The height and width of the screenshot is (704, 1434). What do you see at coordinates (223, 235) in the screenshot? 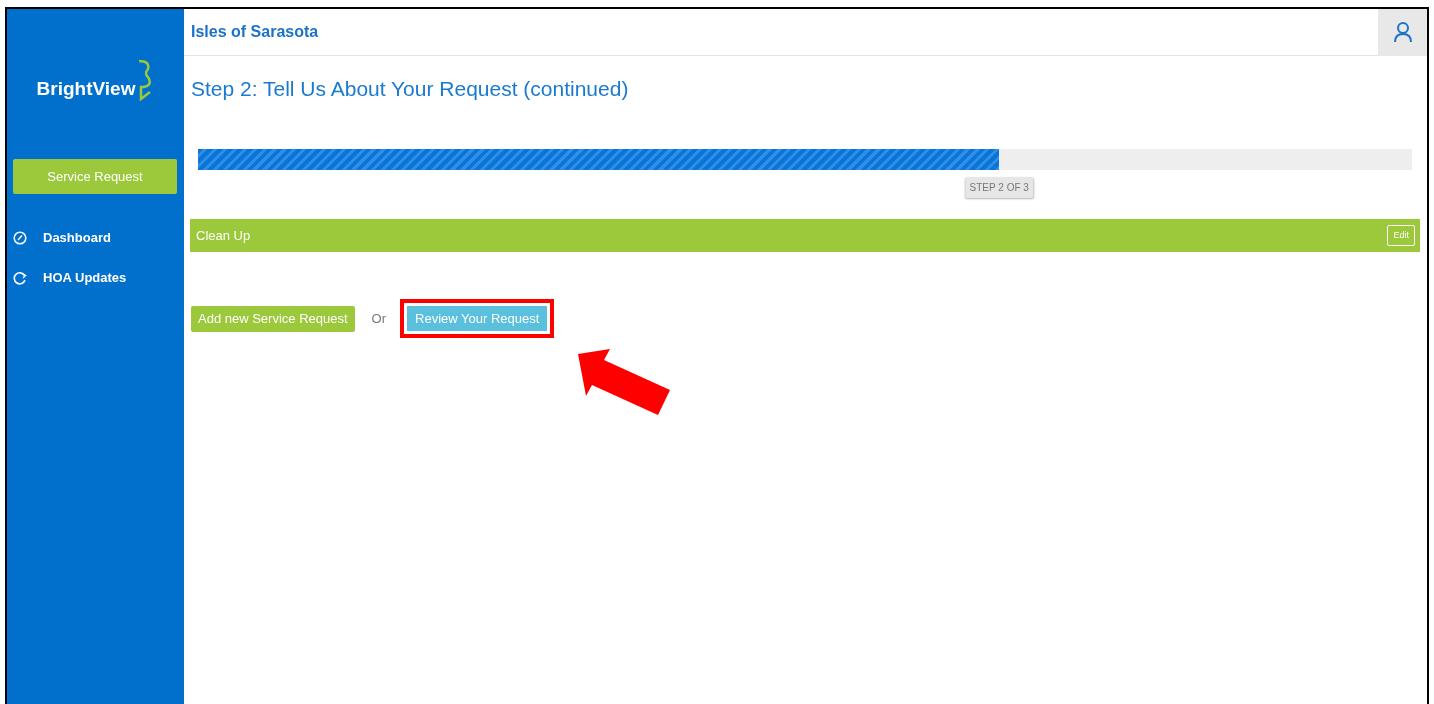
I see `section-title: Clean Up` at bounding box center [223, 235].